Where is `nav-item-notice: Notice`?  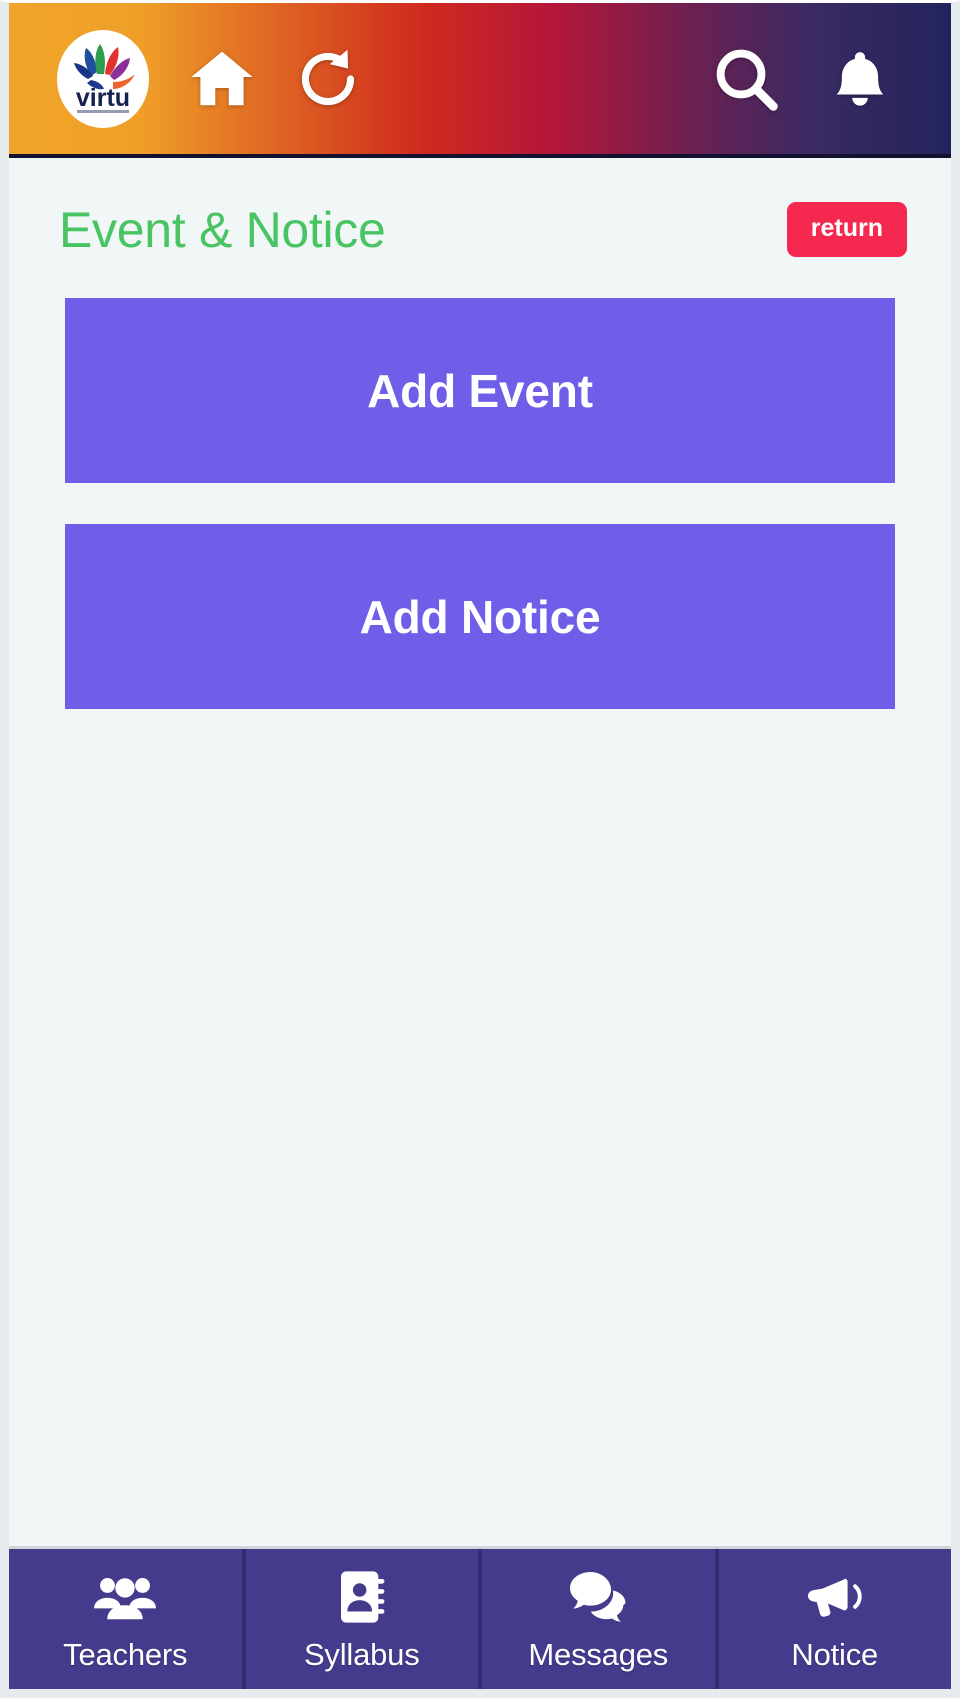 nav-item-notice: Notice is located at coordinates (832, 1619).